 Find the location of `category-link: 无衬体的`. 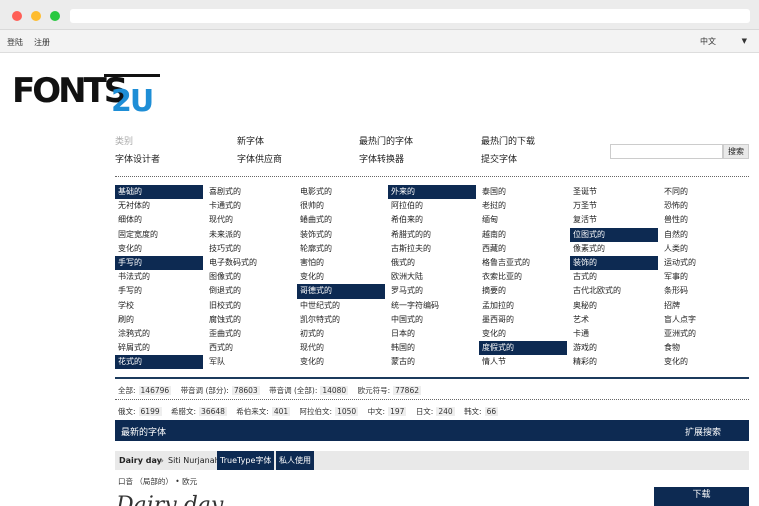

category-link: 无衬体的 is located at coordinates (159, 206).